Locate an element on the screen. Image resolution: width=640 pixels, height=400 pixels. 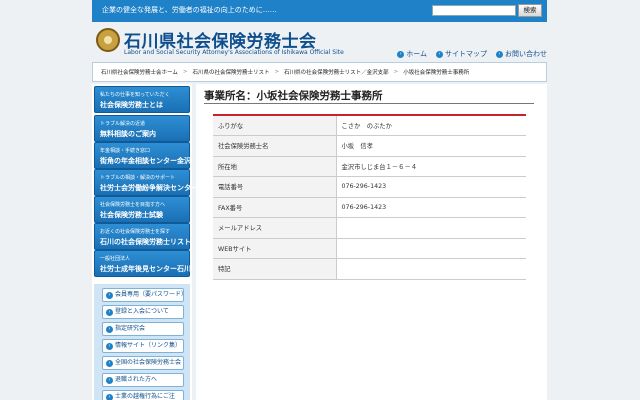
table-row: ふりがな こさか のぶたか is located at coordinates (369, 125).